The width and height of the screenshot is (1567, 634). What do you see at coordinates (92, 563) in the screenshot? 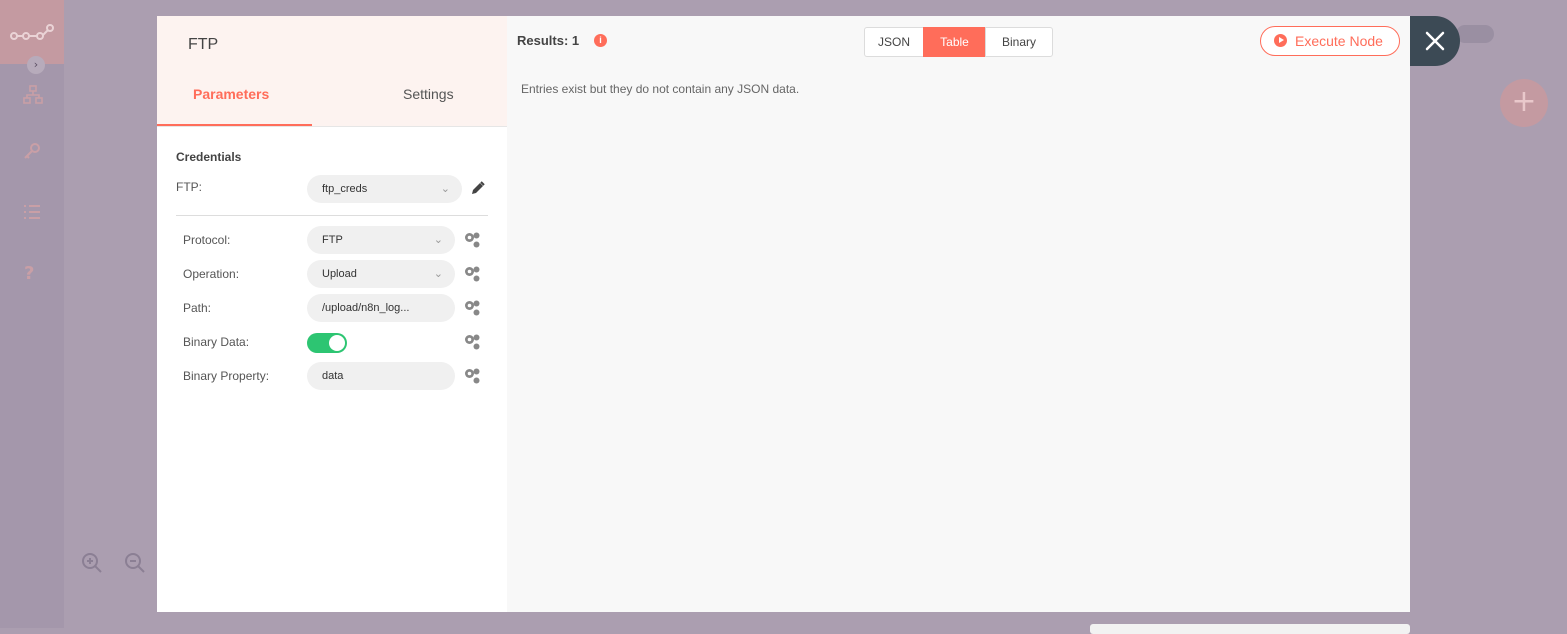
I see `zoom-in-icon` at bounding box center [92, 563].